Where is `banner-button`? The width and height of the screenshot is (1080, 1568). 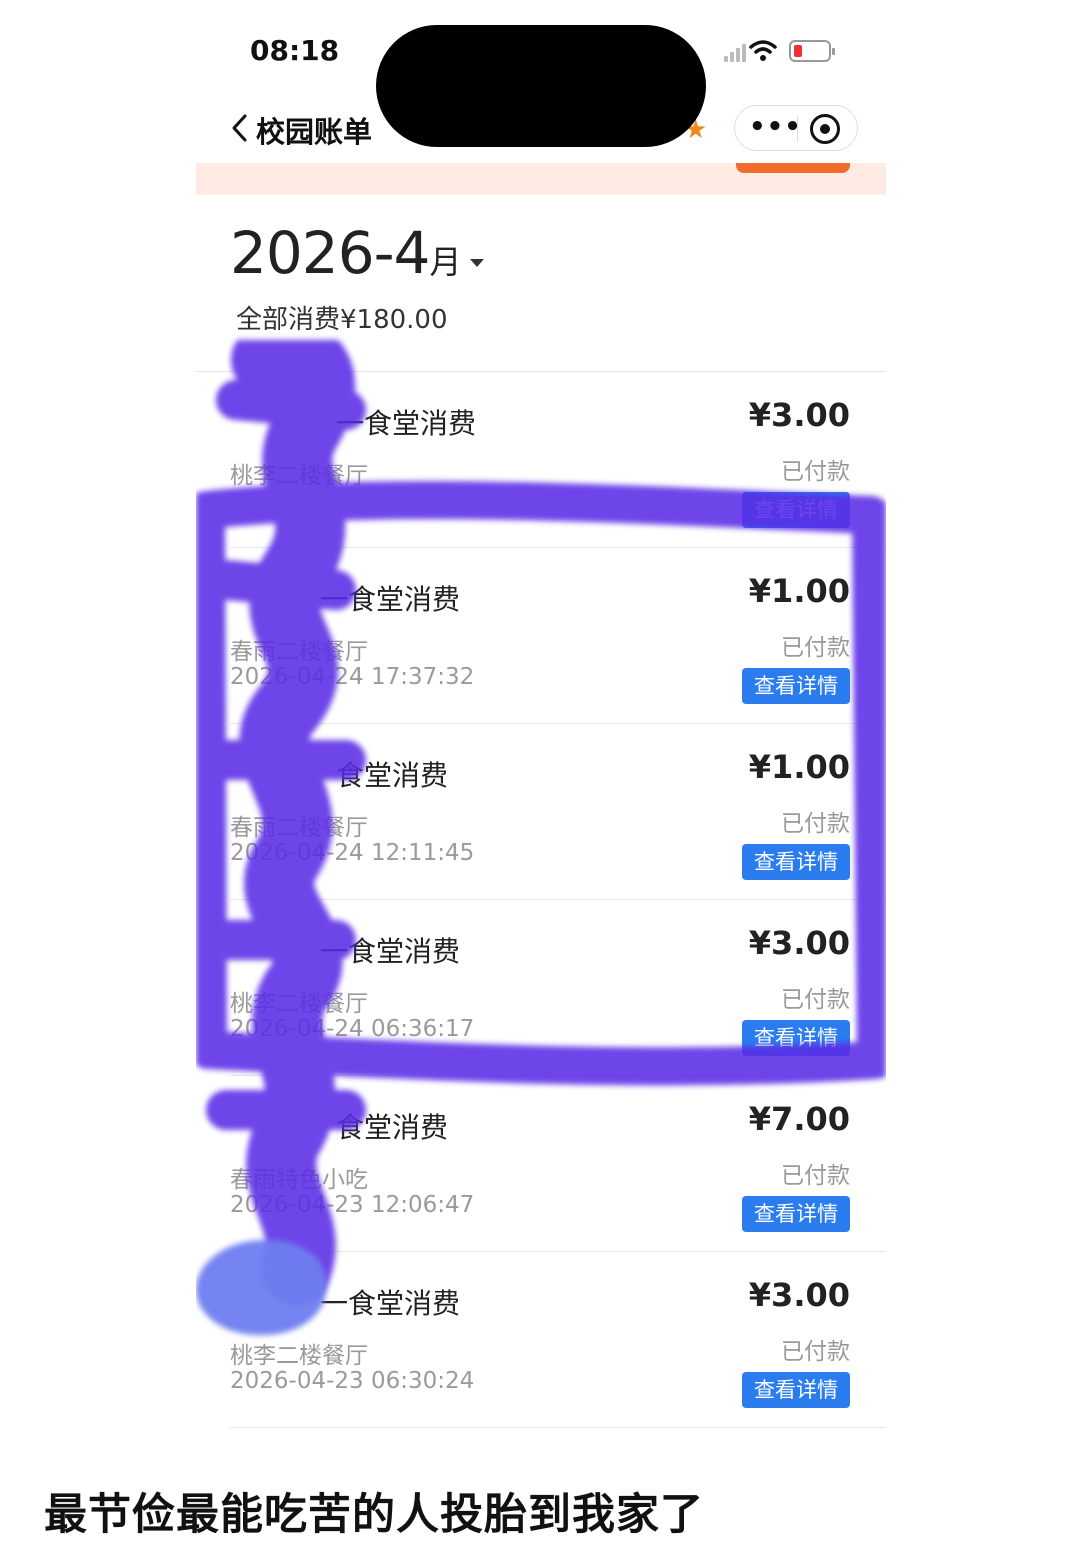
banner-button is located at coordinates (793, 168).